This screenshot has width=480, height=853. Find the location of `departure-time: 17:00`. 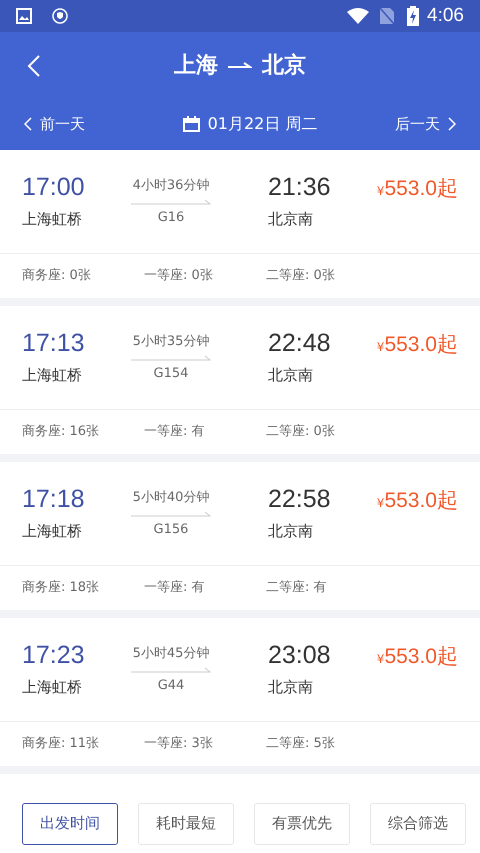

departure-time: 17:00 is located at coordinates (54, 187).